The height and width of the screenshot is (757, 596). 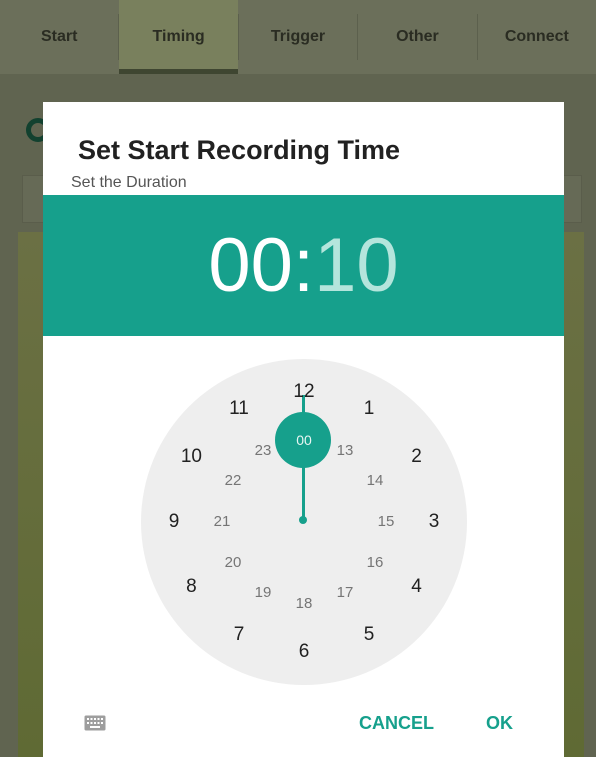 What do you see at coordinates (396, 723) in the screenshot?
I see `cancel-button: CANCEL` at bounding box center [396, 723].